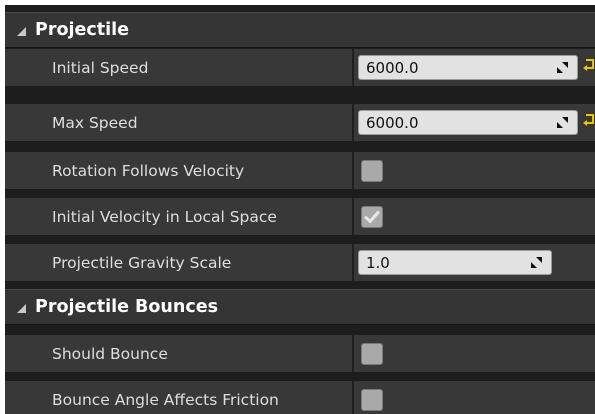 This screenshot has width=595, height=414. Describe the element at coordinates (126, 307) in the screenshot. I see `category-title: Projectile Bounces` at that location.